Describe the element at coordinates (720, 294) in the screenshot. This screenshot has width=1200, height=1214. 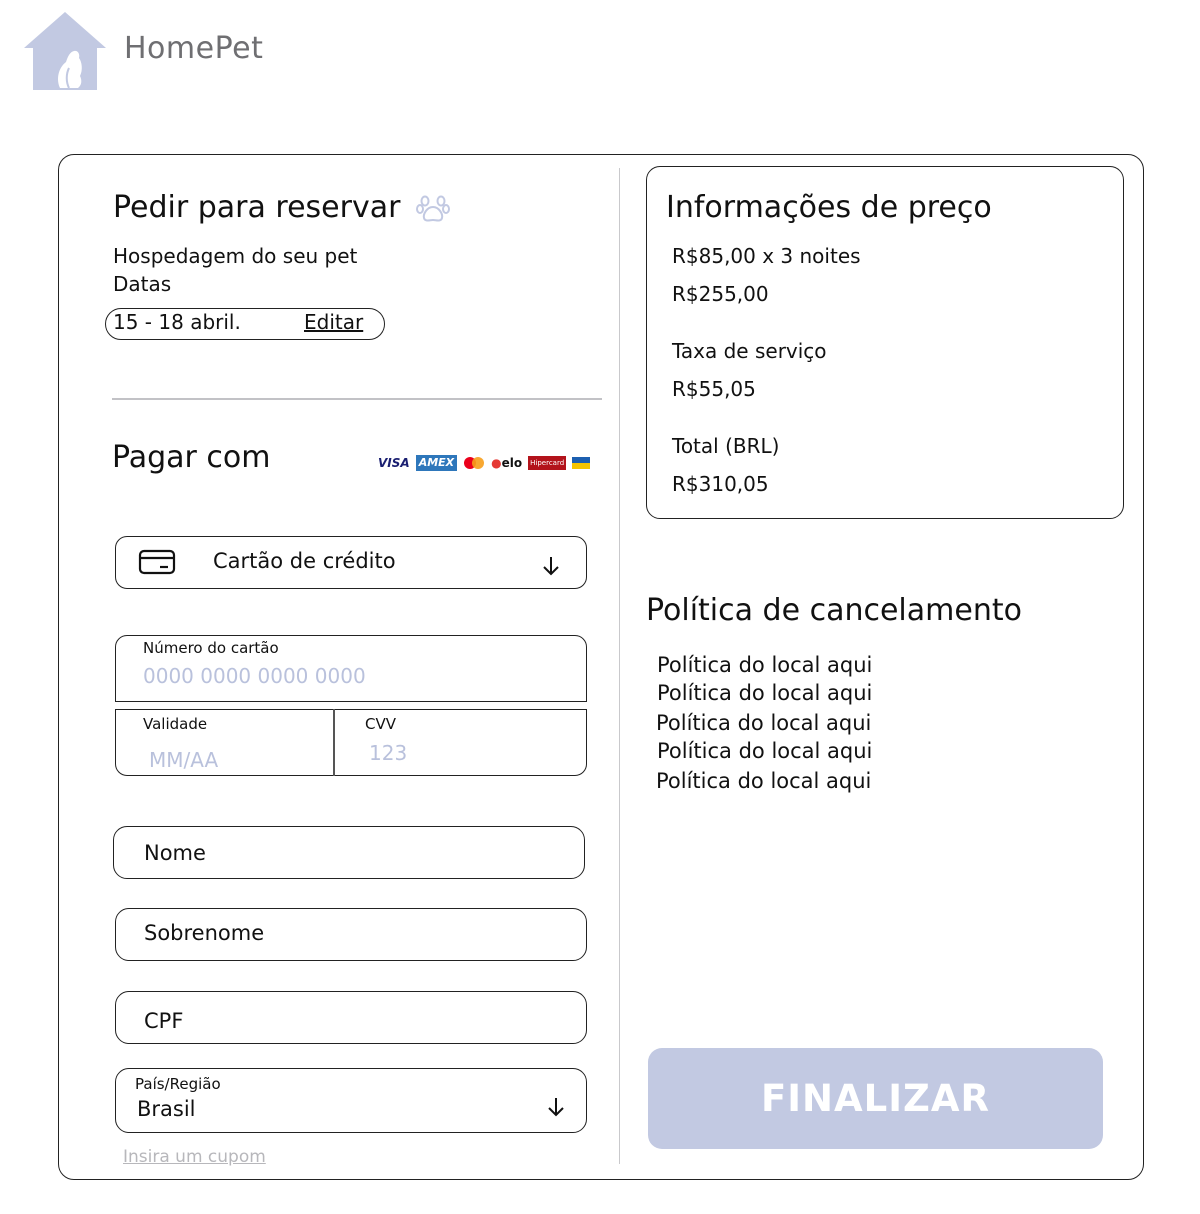
I see `subtotal-value: R$255,00` at that location.